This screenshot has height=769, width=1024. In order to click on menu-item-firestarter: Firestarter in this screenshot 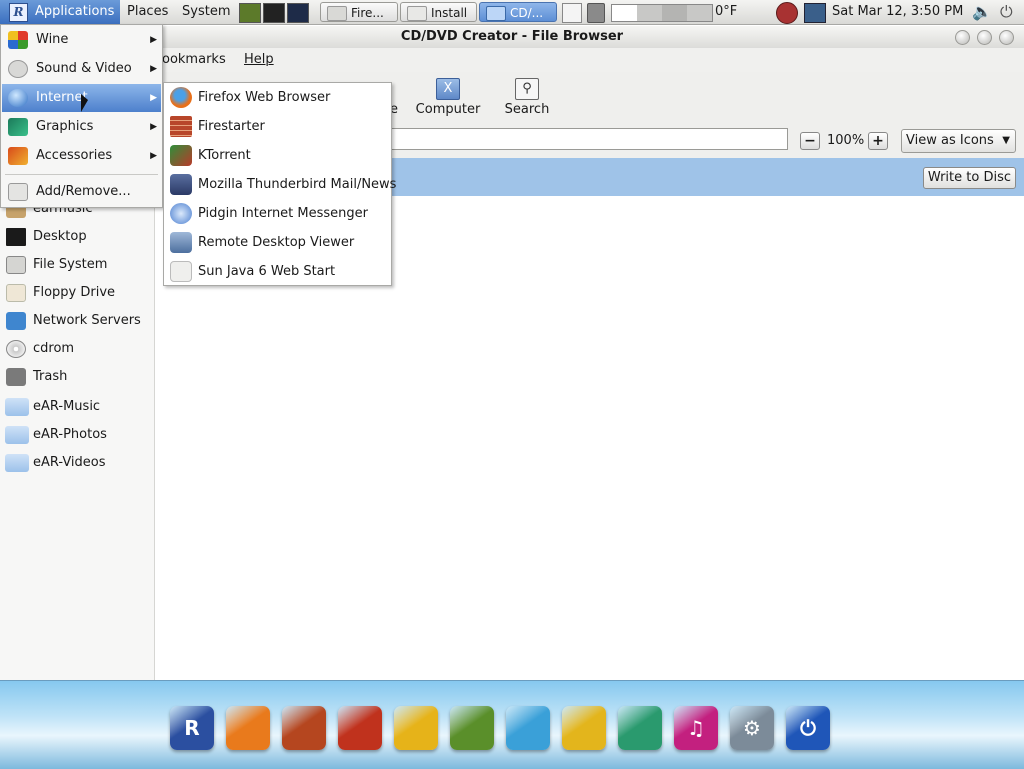, I will do `click(277, 126)`.